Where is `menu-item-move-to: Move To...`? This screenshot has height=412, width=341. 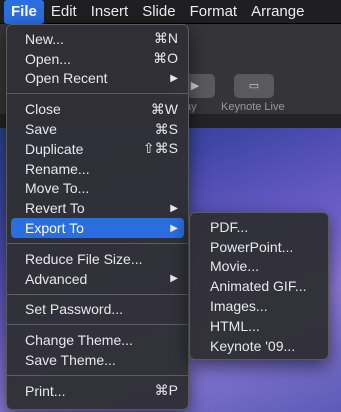
menu-item-move-to: Move To... is located at coordinates (97, 189).